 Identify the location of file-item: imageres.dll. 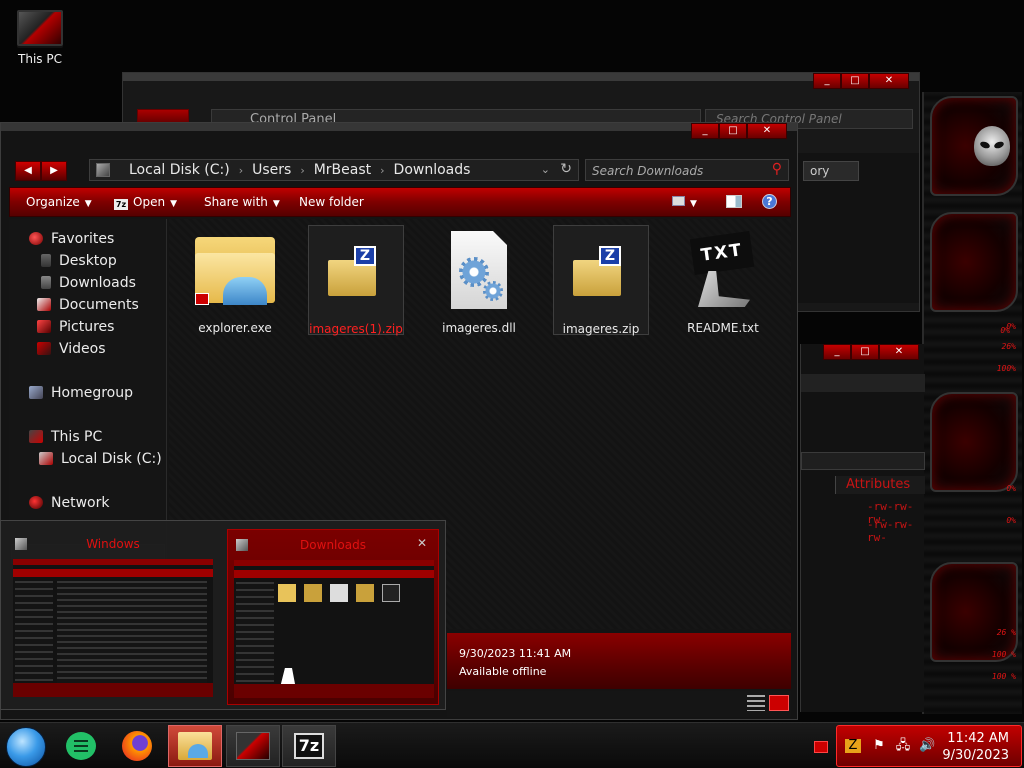
(479, 280).